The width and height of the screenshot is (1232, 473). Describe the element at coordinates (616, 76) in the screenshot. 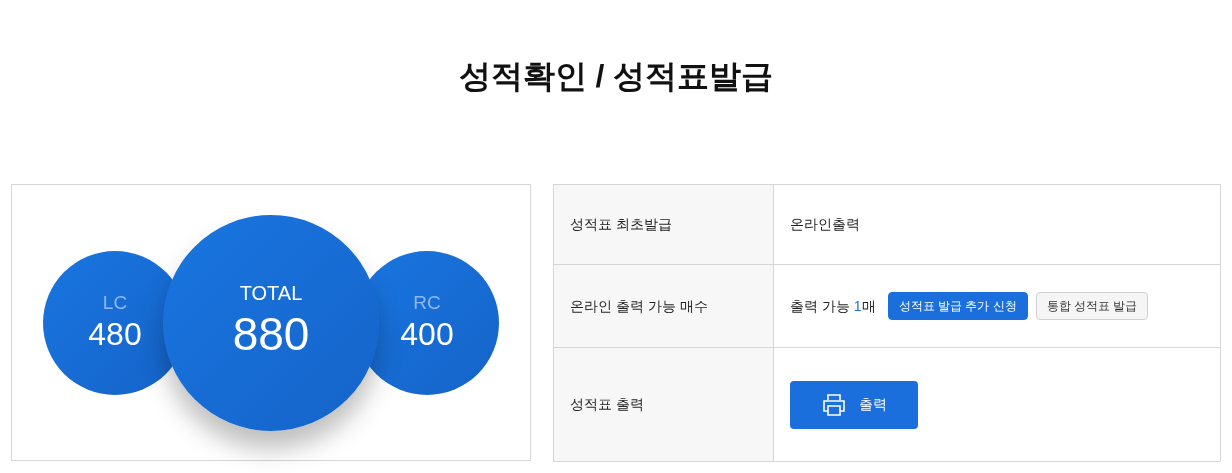

I see `page-title: 성적확인 / 성적표발급` at that location.